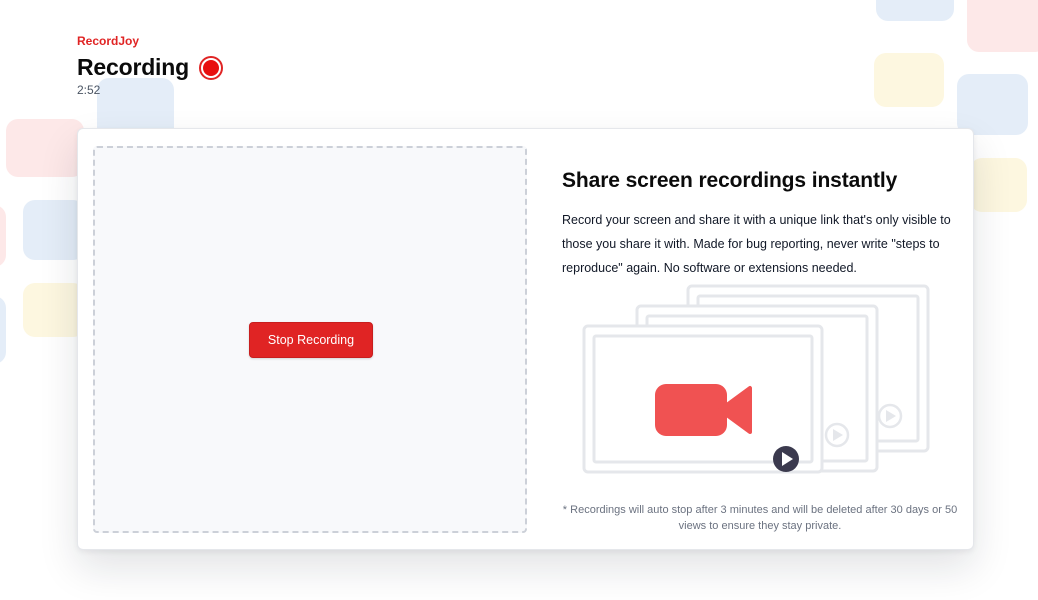  Describe the element at coordinates (89, 90) in the screenshot. I see `recording-timer: 2:52` at that location.